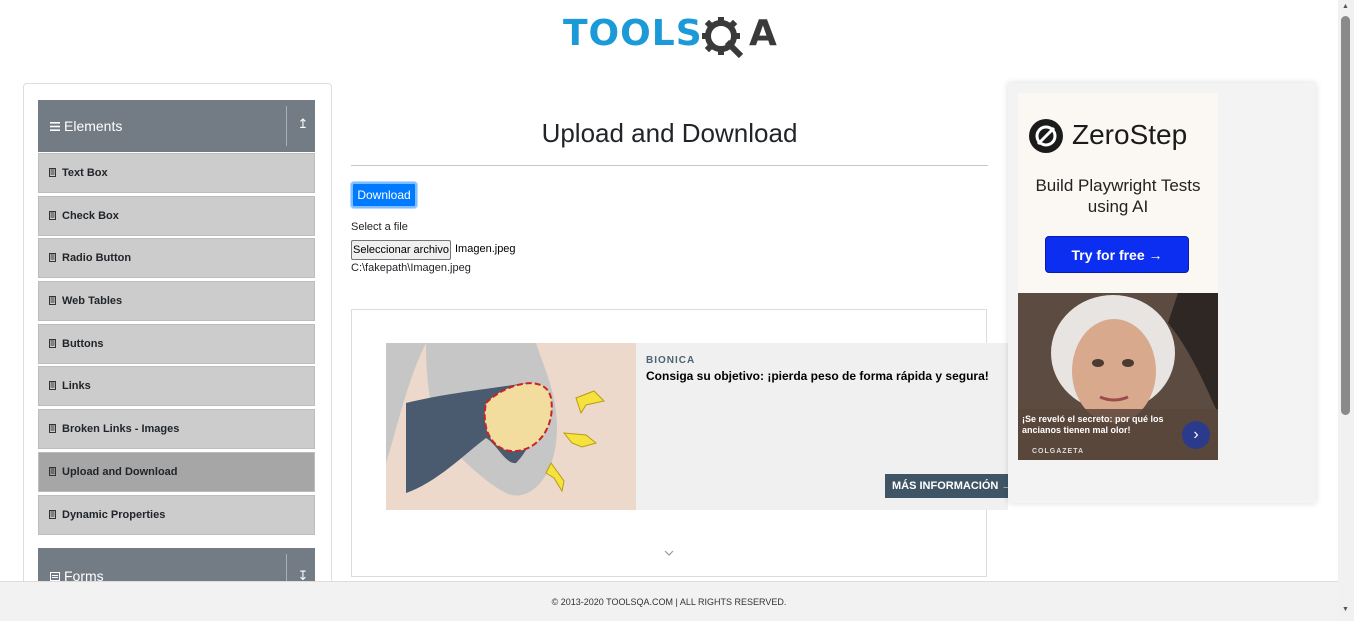 This screenshot has height=621, width=1354. Describe the element at coordinates (1058, 451) in the screenshot. I see `ad-caption-brand: COLGAZETA` at that location.